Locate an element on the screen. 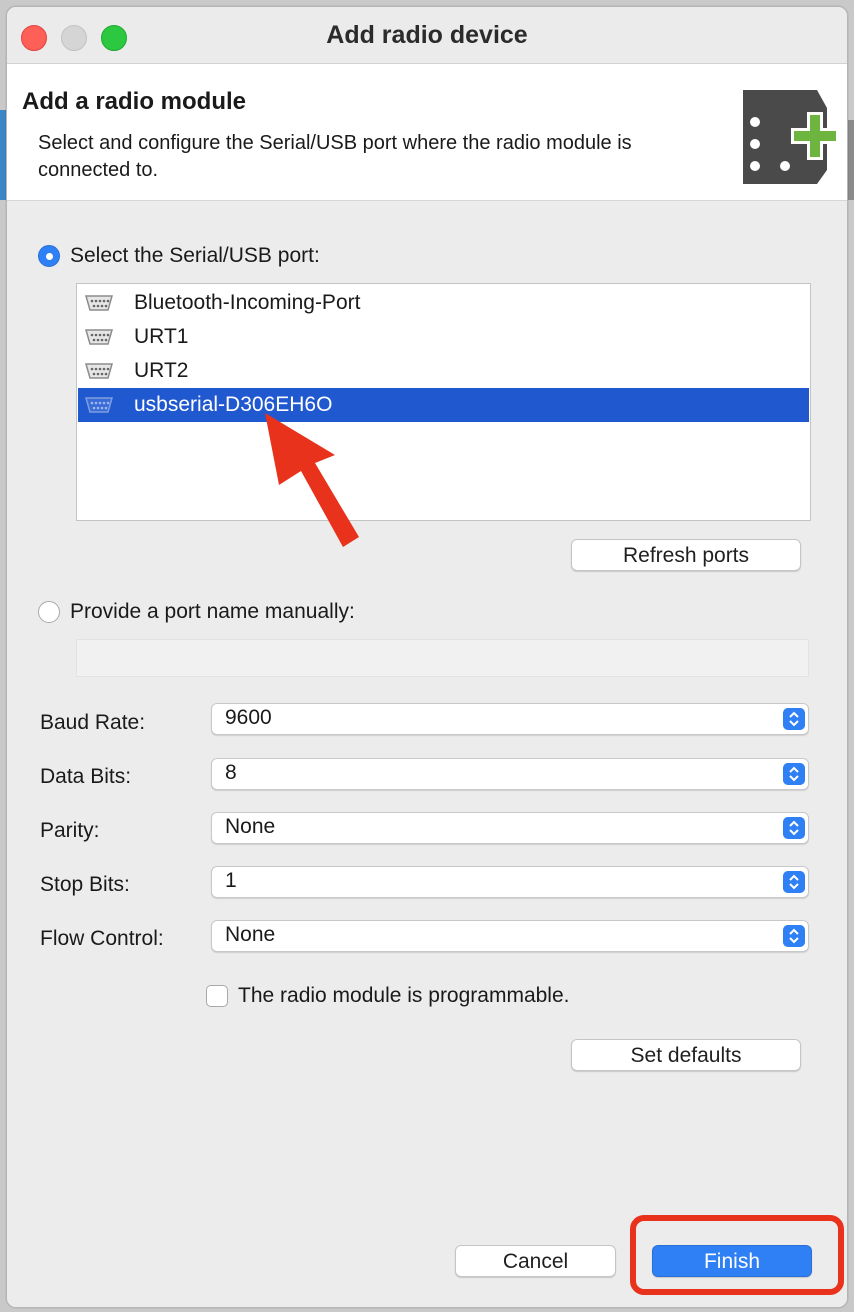  data-bits-label: Data Bits: is located at coordinates (86, 776).